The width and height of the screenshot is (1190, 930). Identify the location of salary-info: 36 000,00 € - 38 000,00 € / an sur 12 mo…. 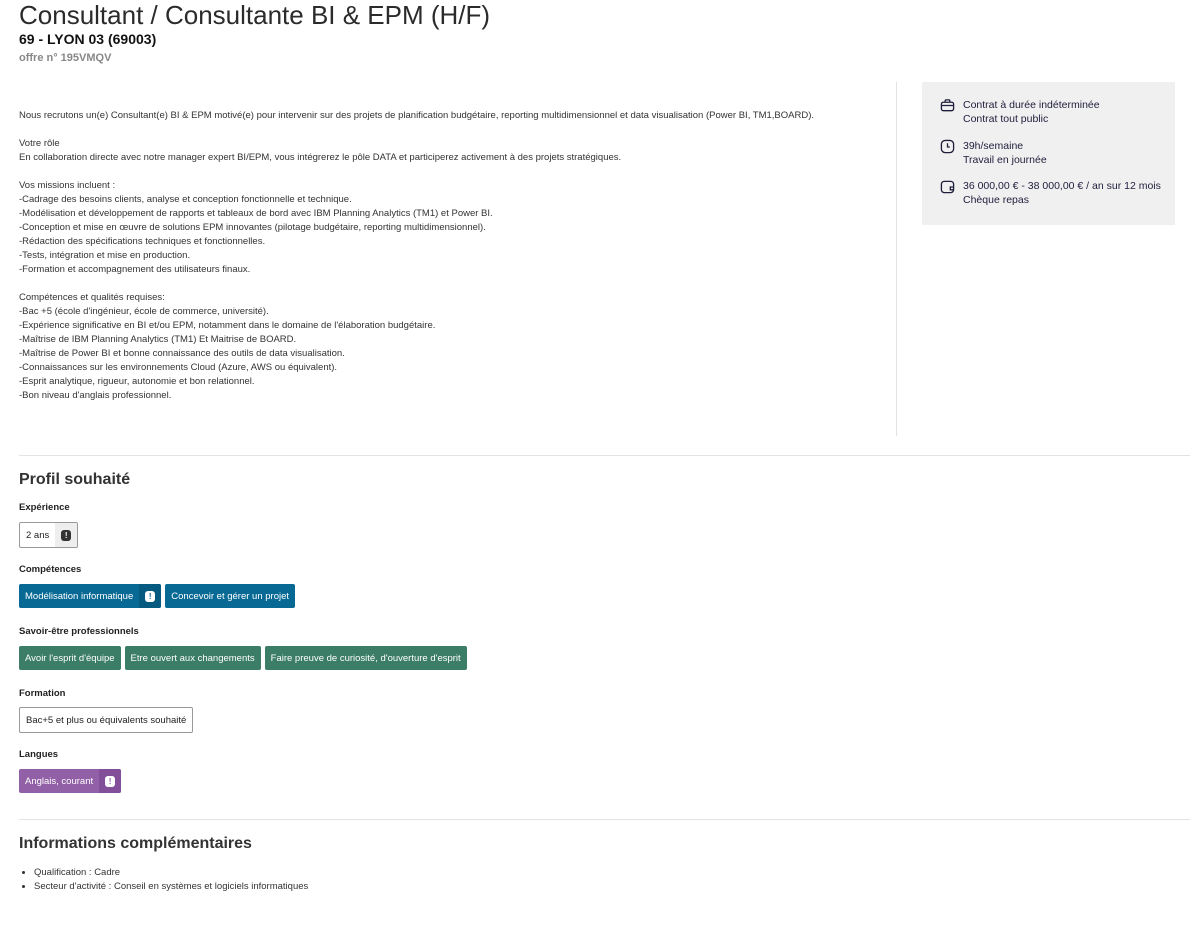
(1050, 193).